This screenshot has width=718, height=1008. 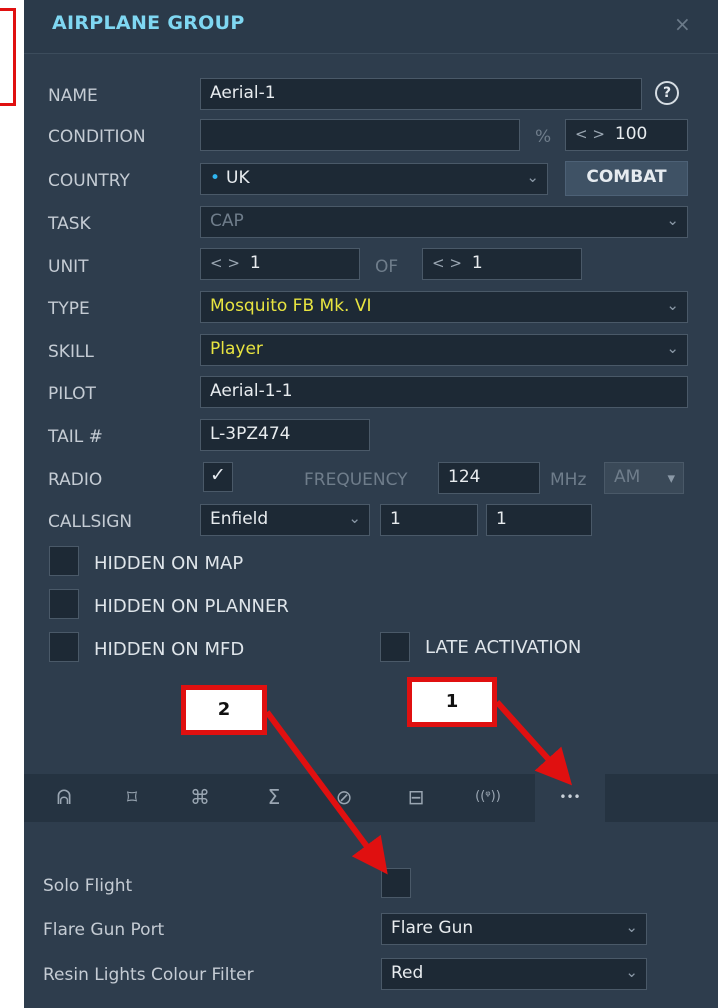 What do you see at coordinates (326, 792) in the screenshot?
I see `arrow-to-solo-flight` at bounding box center [326, 792].